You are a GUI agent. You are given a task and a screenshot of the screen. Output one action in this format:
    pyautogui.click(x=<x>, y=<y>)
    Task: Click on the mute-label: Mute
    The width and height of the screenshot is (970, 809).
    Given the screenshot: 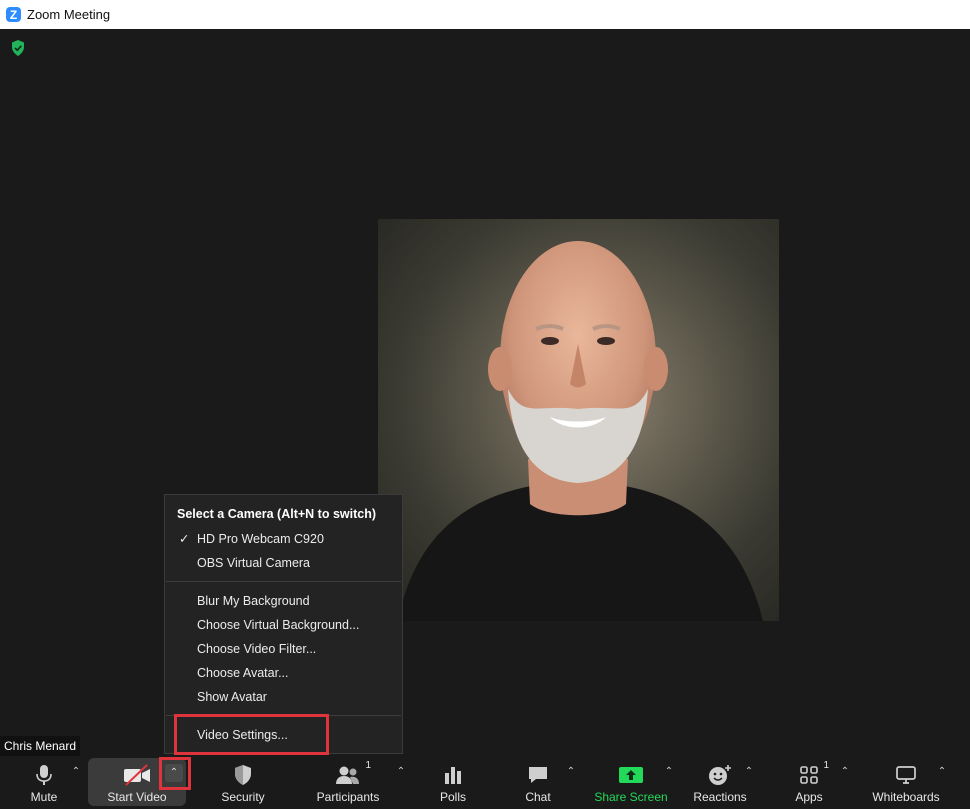 What is the action you would take?
    pyautogui.click(x=44, y=797)
    